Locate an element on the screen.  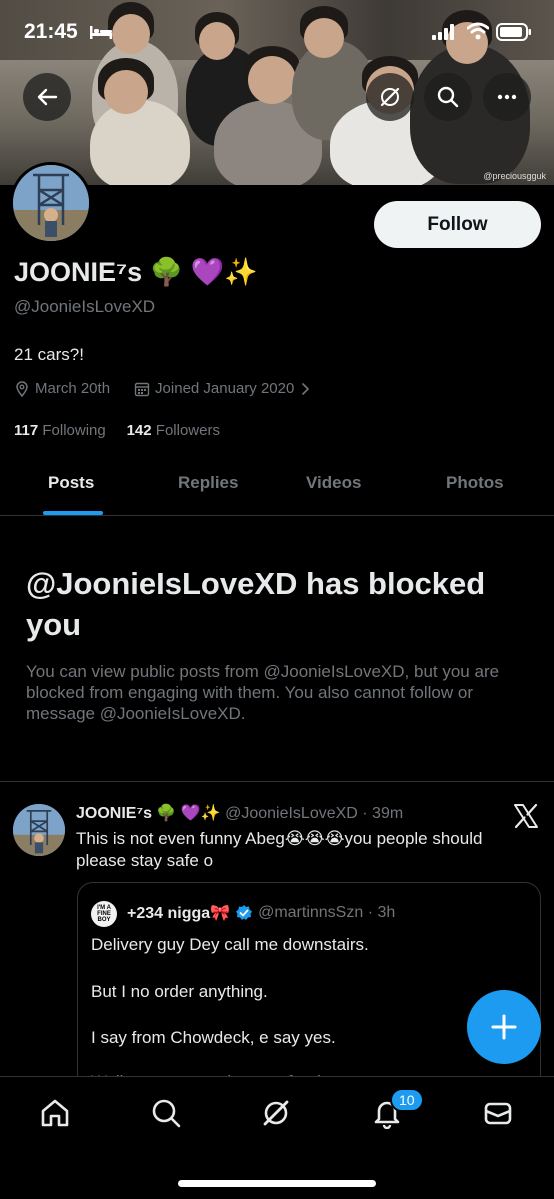
profile-handle: @JoonieIsLoveXD is located at coordinates (85, 306).